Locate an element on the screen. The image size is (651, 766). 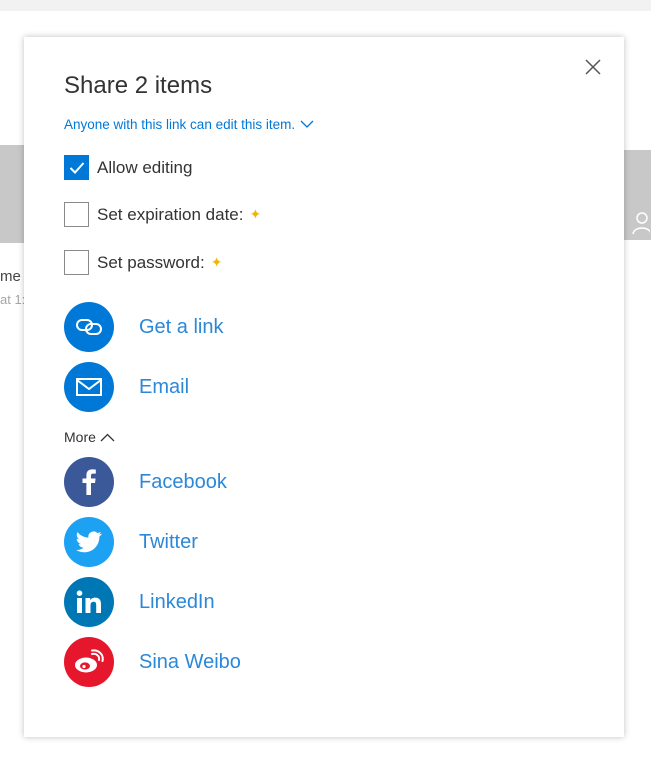
facebook-button: Facebook is located at coordinates (145, 482).